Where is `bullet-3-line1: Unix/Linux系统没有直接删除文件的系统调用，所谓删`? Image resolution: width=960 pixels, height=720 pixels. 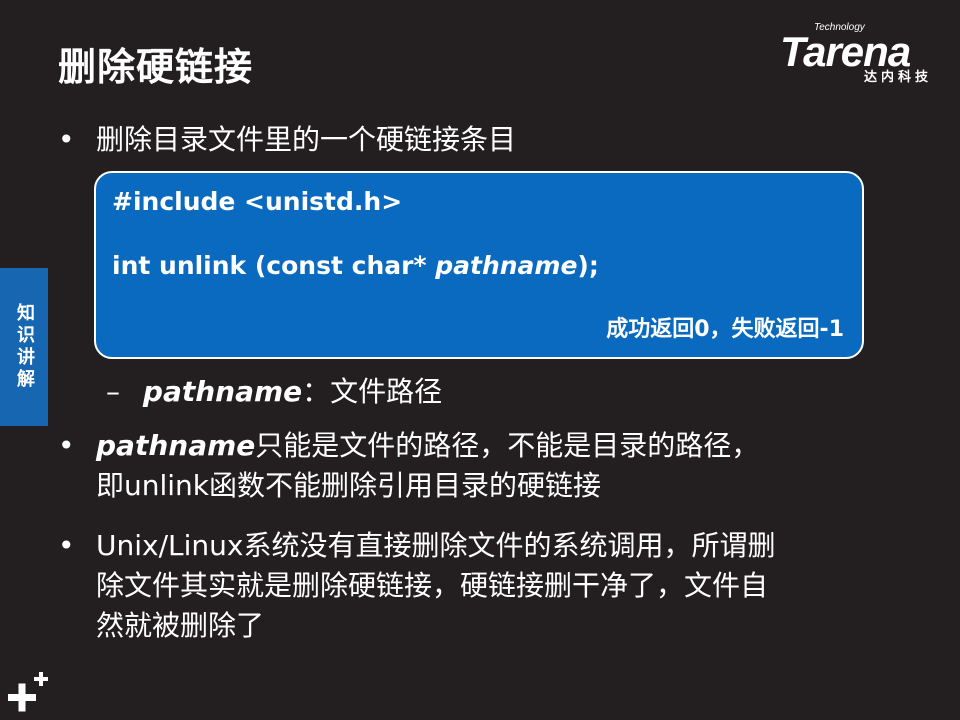 bullet-3-line1: Unix/Linux系统没有直接删除文件的系统调用，所谓删 is located at coordinates (436, 545).